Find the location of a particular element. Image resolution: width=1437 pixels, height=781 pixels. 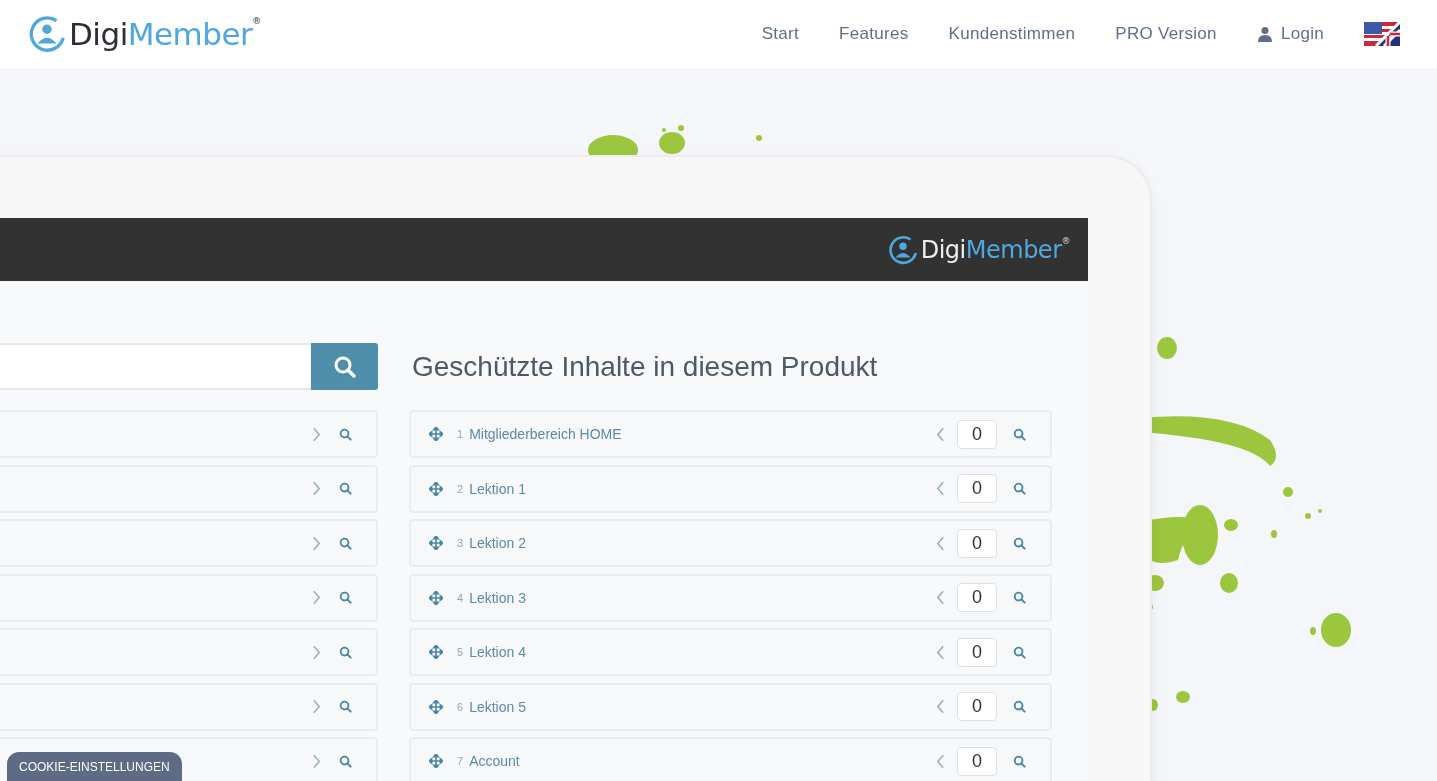

login-label: Login is located at coordinates (1302, 34).